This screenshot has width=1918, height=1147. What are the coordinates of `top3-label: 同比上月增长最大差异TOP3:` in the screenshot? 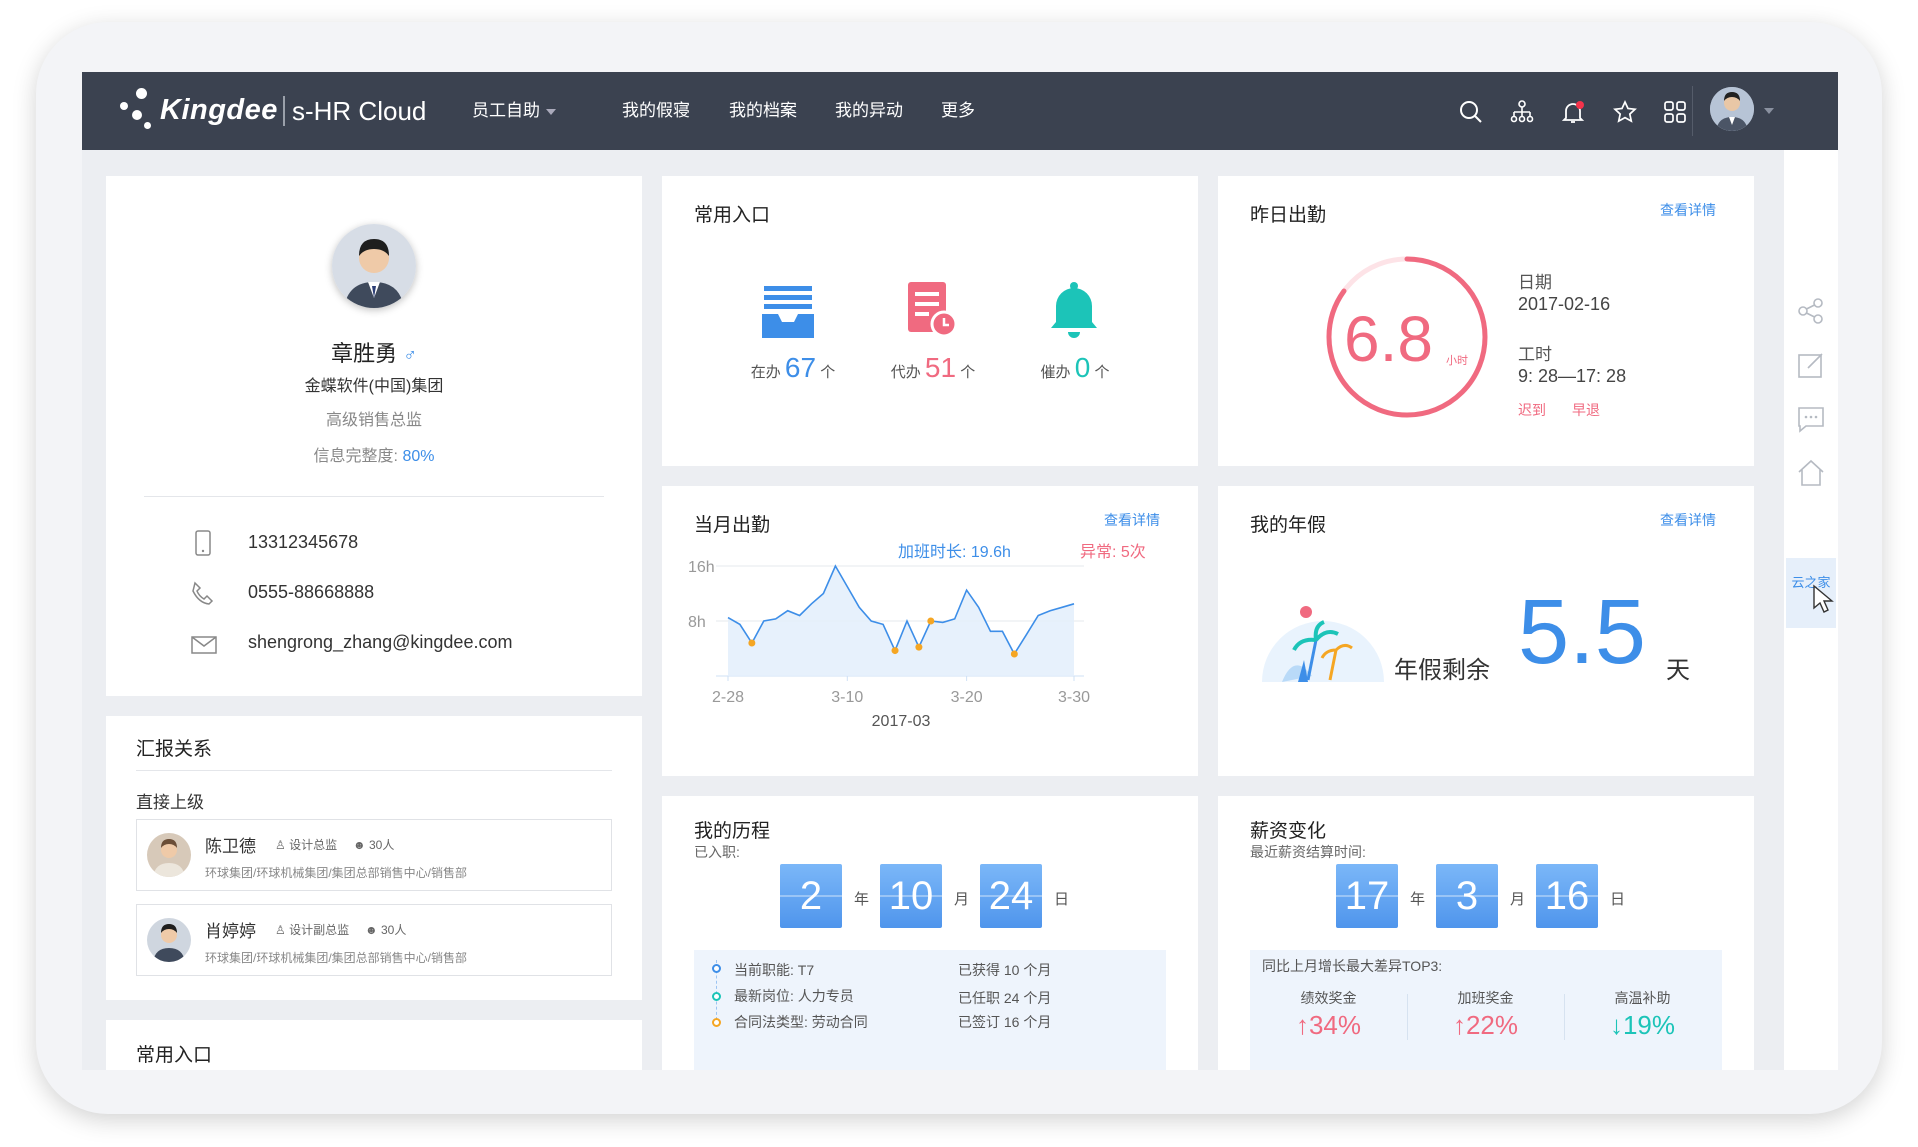 It's located at (1352, 966).